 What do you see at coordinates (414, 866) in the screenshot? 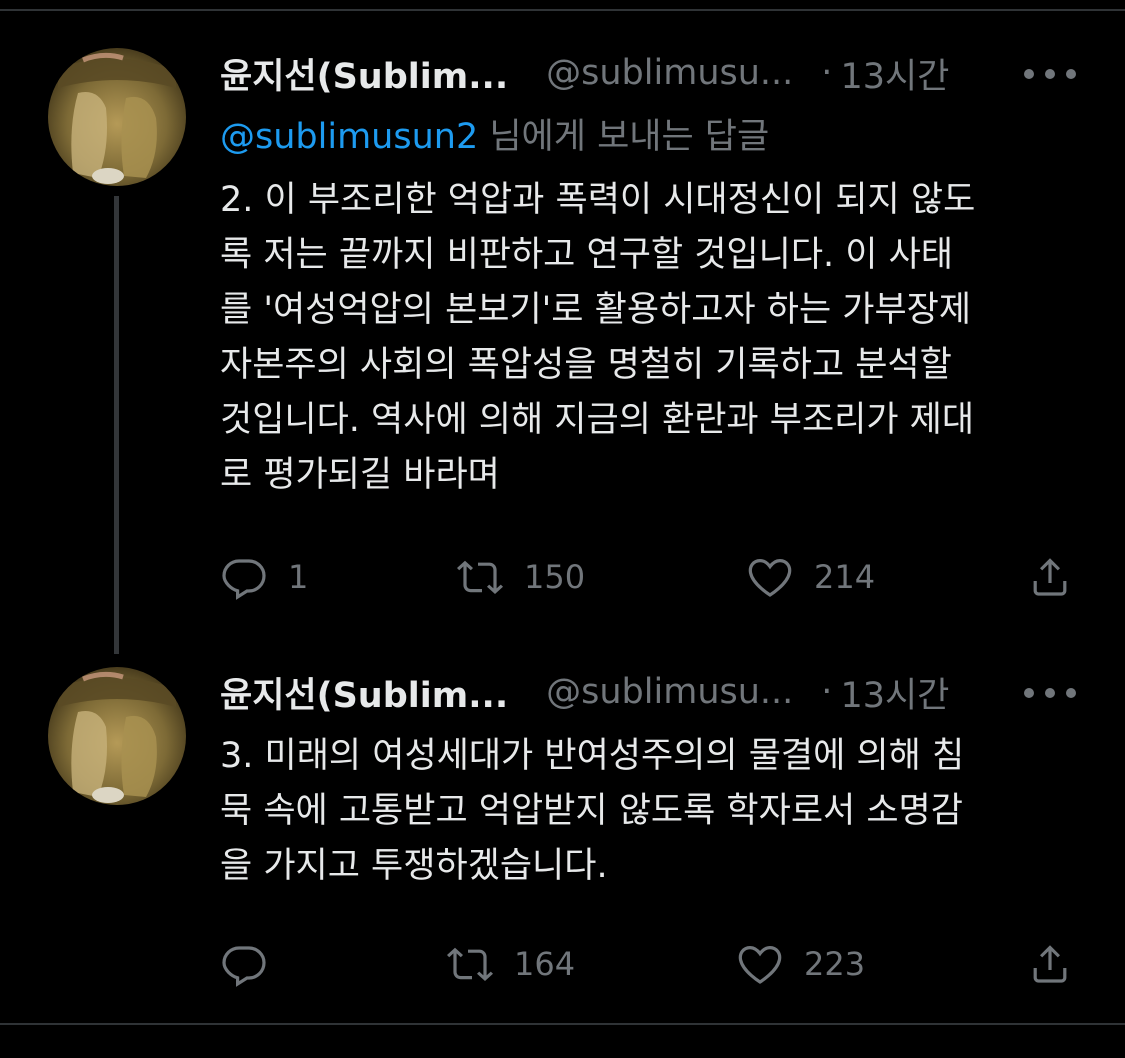
I see `tweet-text-line: 을 가지고 투쟁하겠습니다.` at bounding box center [414, 866].